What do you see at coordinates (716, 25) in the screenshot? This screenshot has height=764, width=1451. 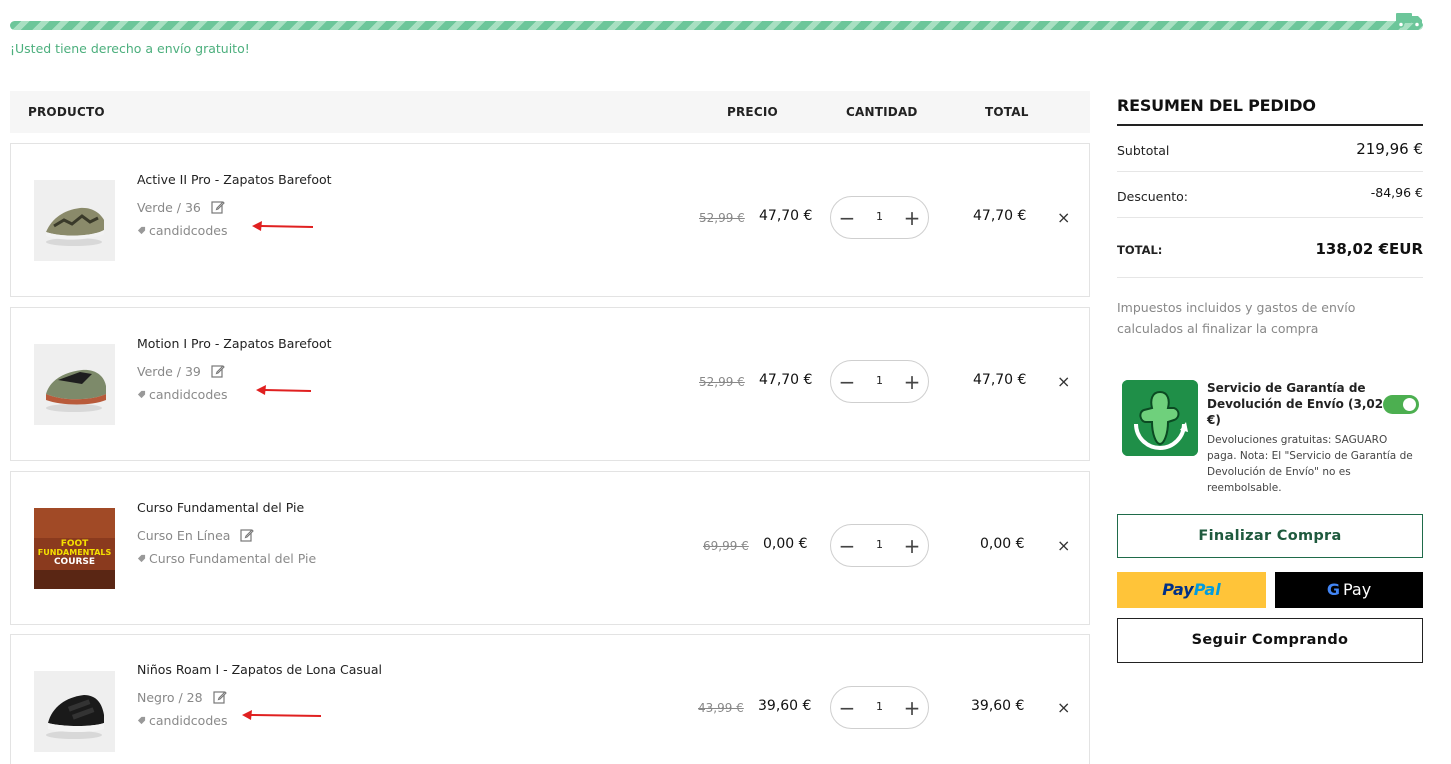 I see `shipping-progress-bar` at bounding box center [716, 25].